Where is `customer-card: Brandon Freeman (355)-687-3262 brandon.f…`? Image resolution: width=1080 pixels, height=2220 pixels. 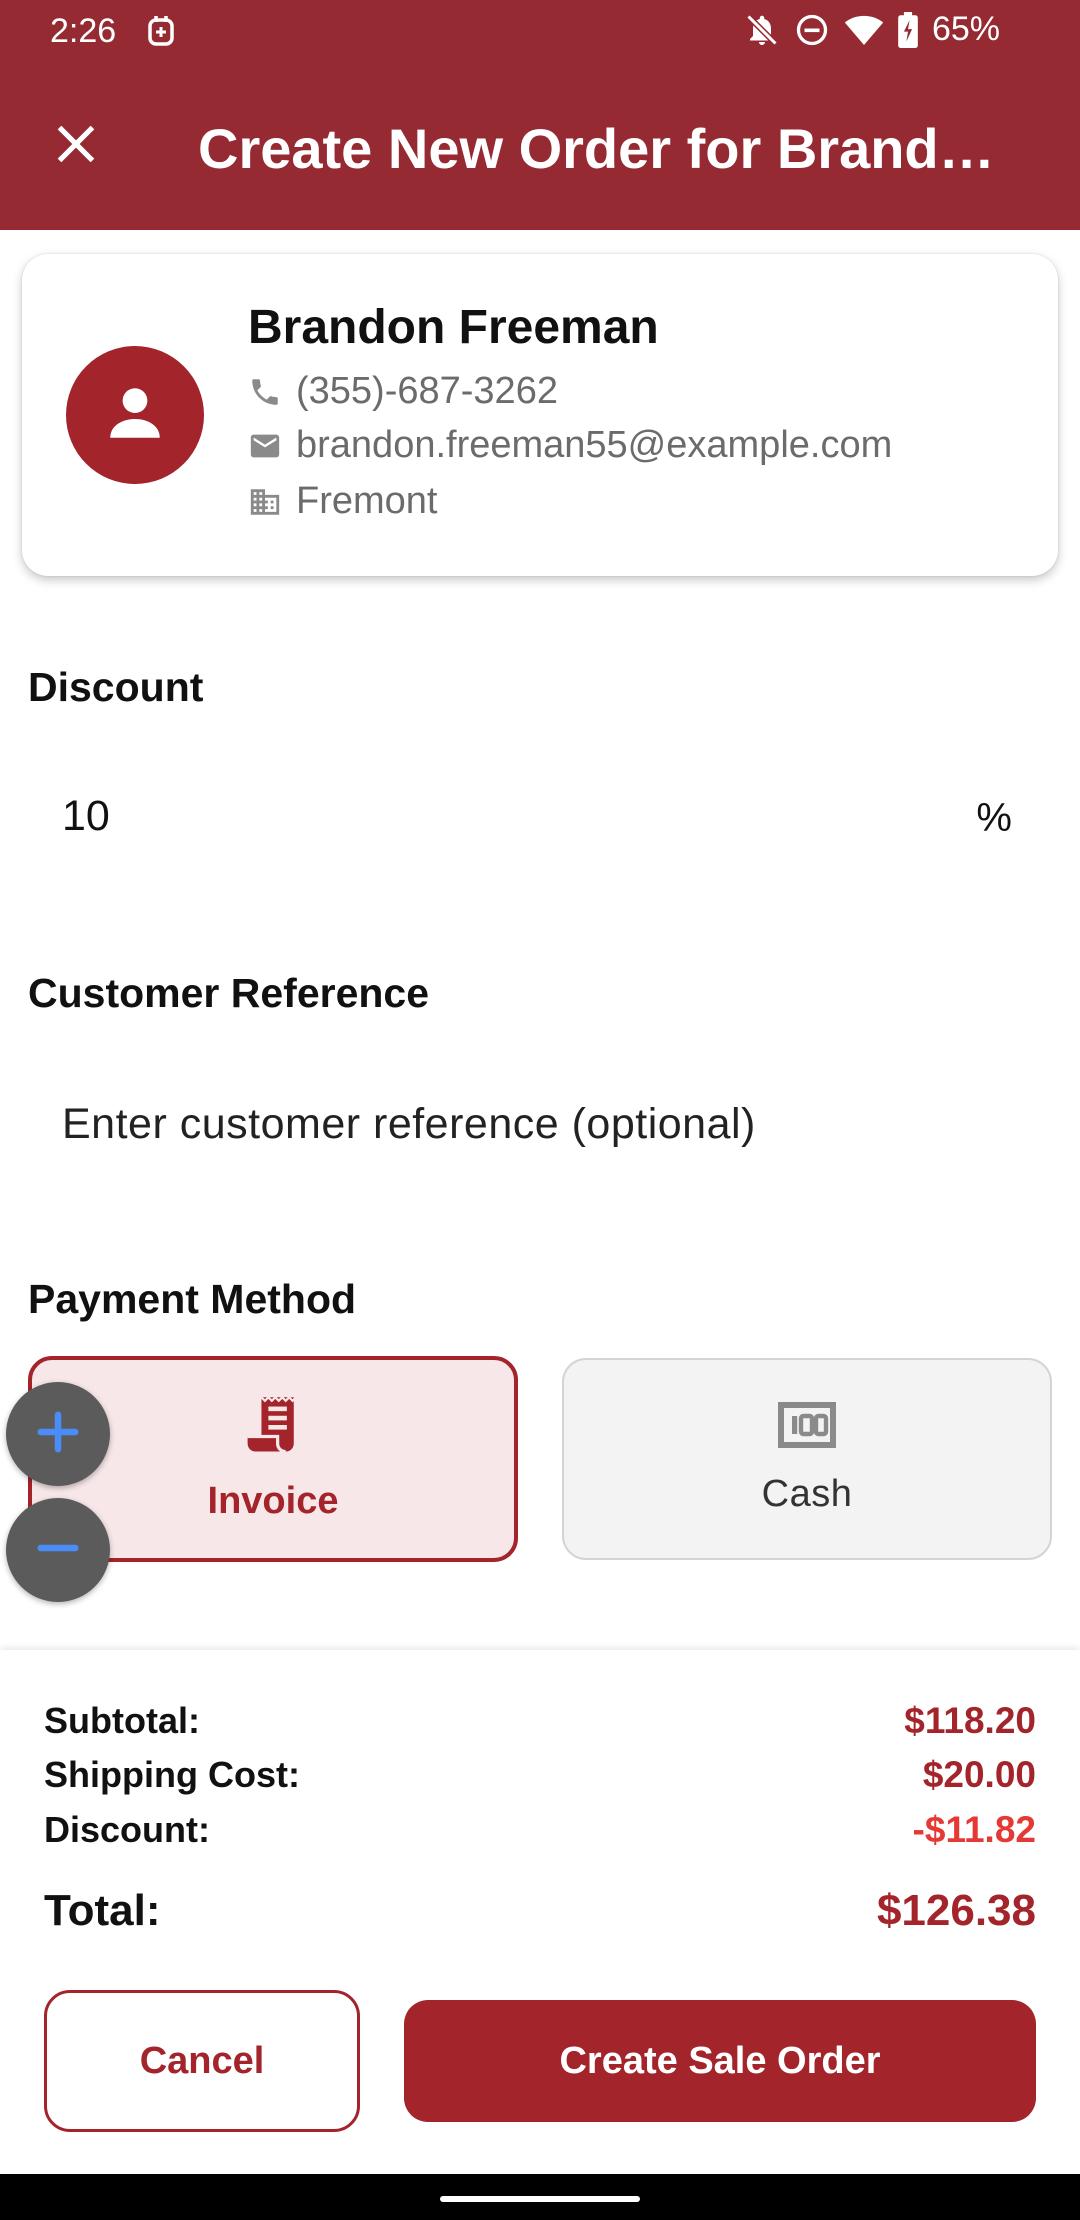 customer-card: Brandon Freeman (355)-687-3262 brandon.f… is located at coordinates (540, 415).